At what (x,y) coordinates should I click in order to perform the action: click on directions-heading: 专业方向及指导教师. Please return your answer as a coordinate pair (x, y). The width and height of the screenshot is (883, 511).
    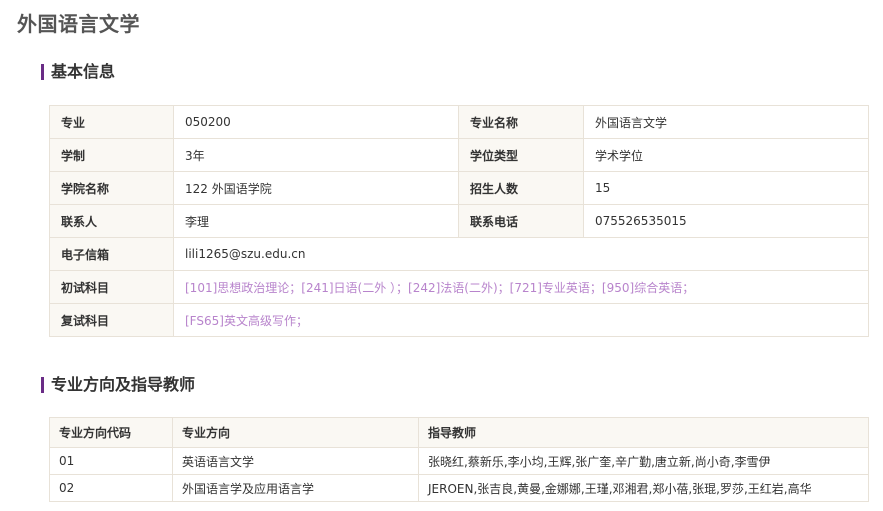
    Looking at the image, I should click on (118, 385).